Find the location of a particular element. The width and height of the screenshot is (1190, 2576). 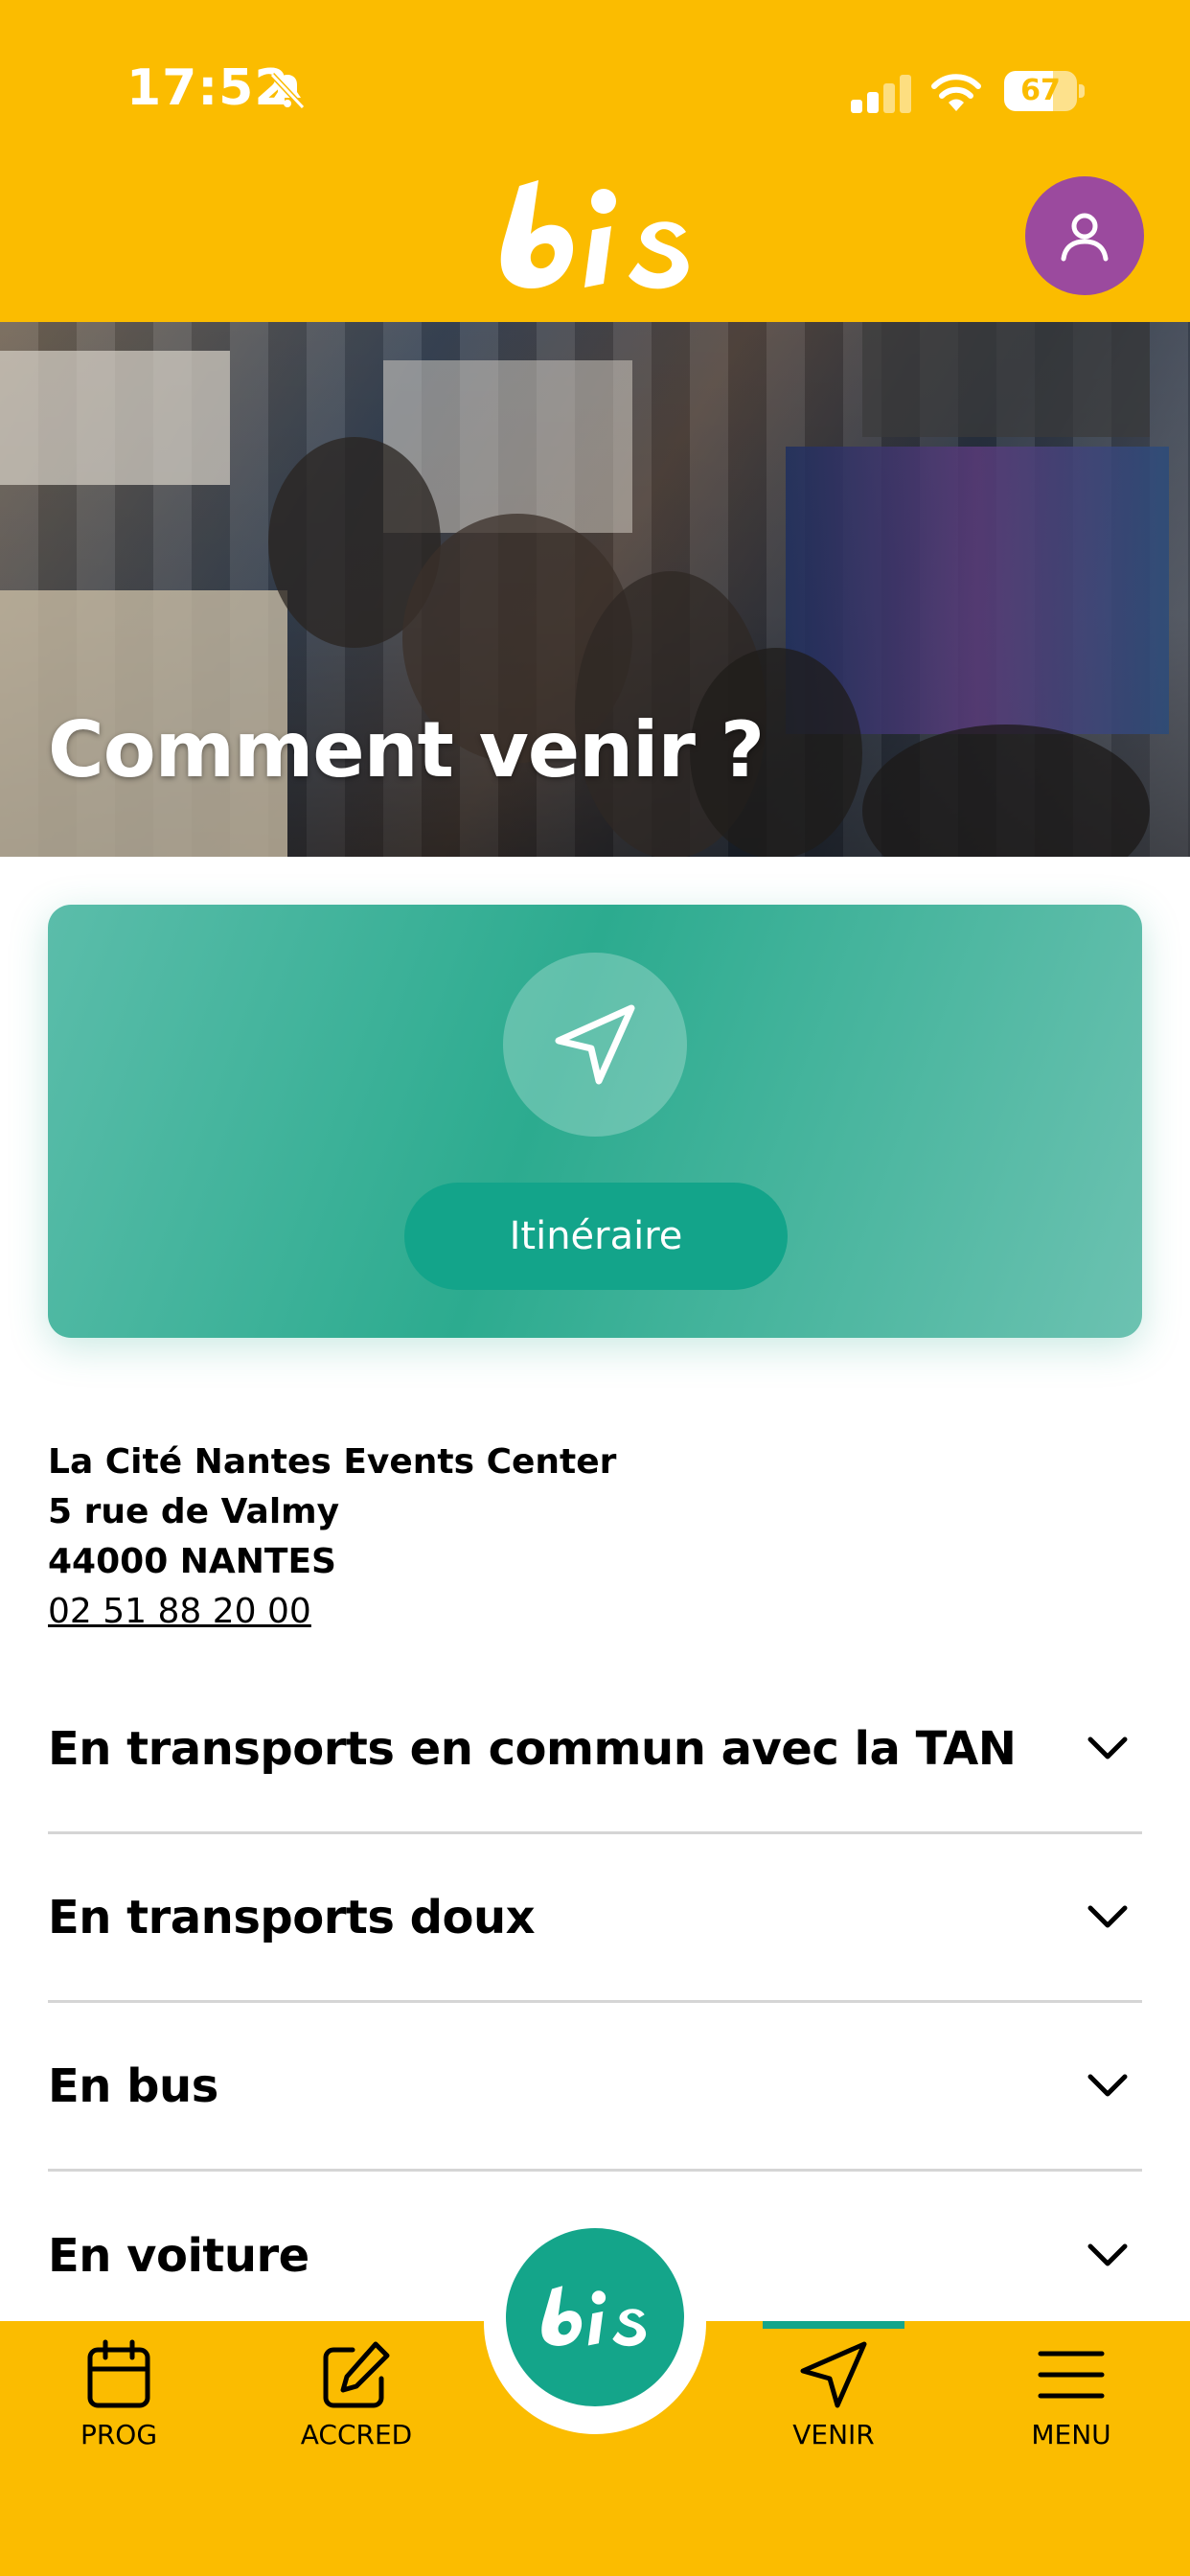

address-line-3: 44000 NANTES is located at coordinates (192, 1561).